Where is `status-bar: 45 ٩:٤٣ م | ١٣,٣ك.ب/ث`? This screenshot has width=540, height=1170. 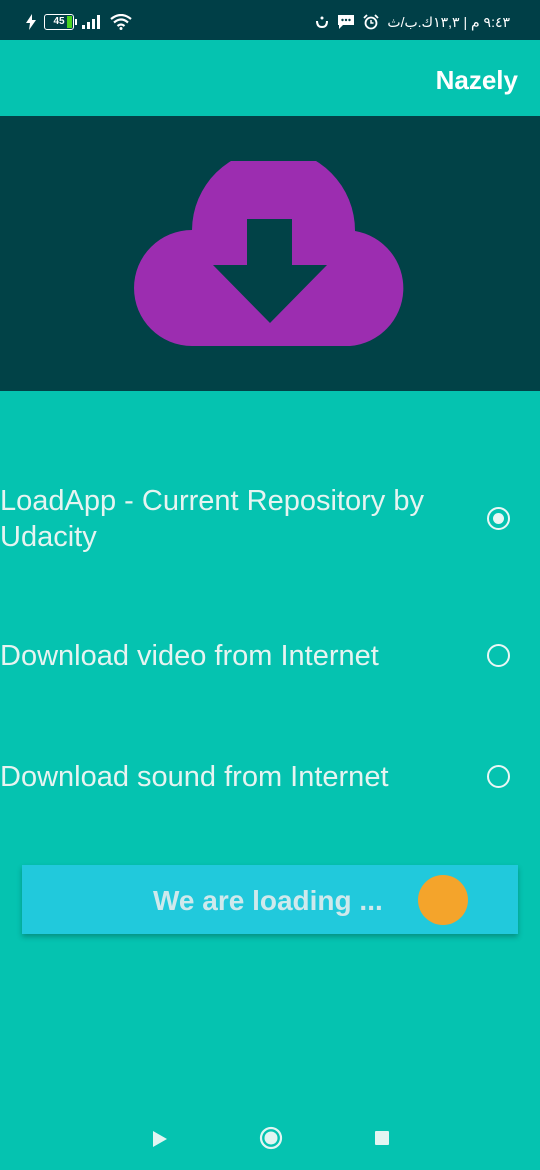
status-bar: 45 ٩:٤٣ م | ١٣,٣ك.ب/ث is located at coordinates (270, 20).